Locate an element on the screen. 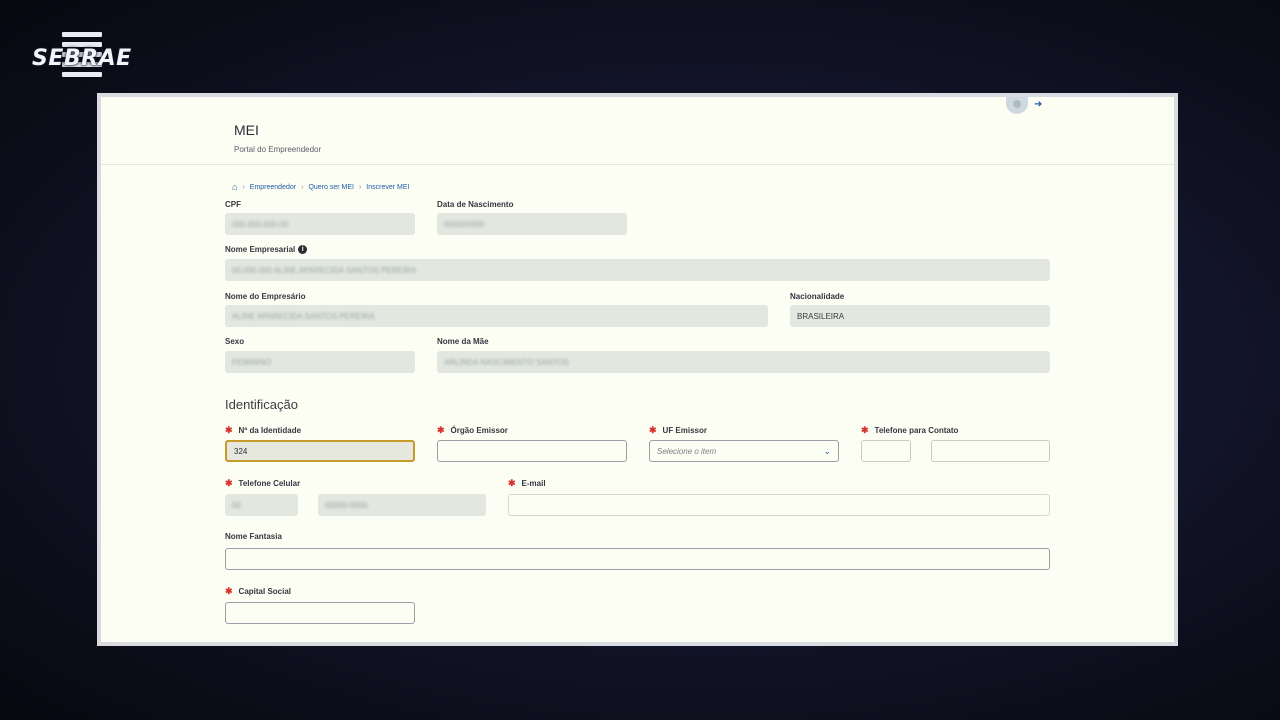  contact-phone-number-input is located at coordinates (990, 451).